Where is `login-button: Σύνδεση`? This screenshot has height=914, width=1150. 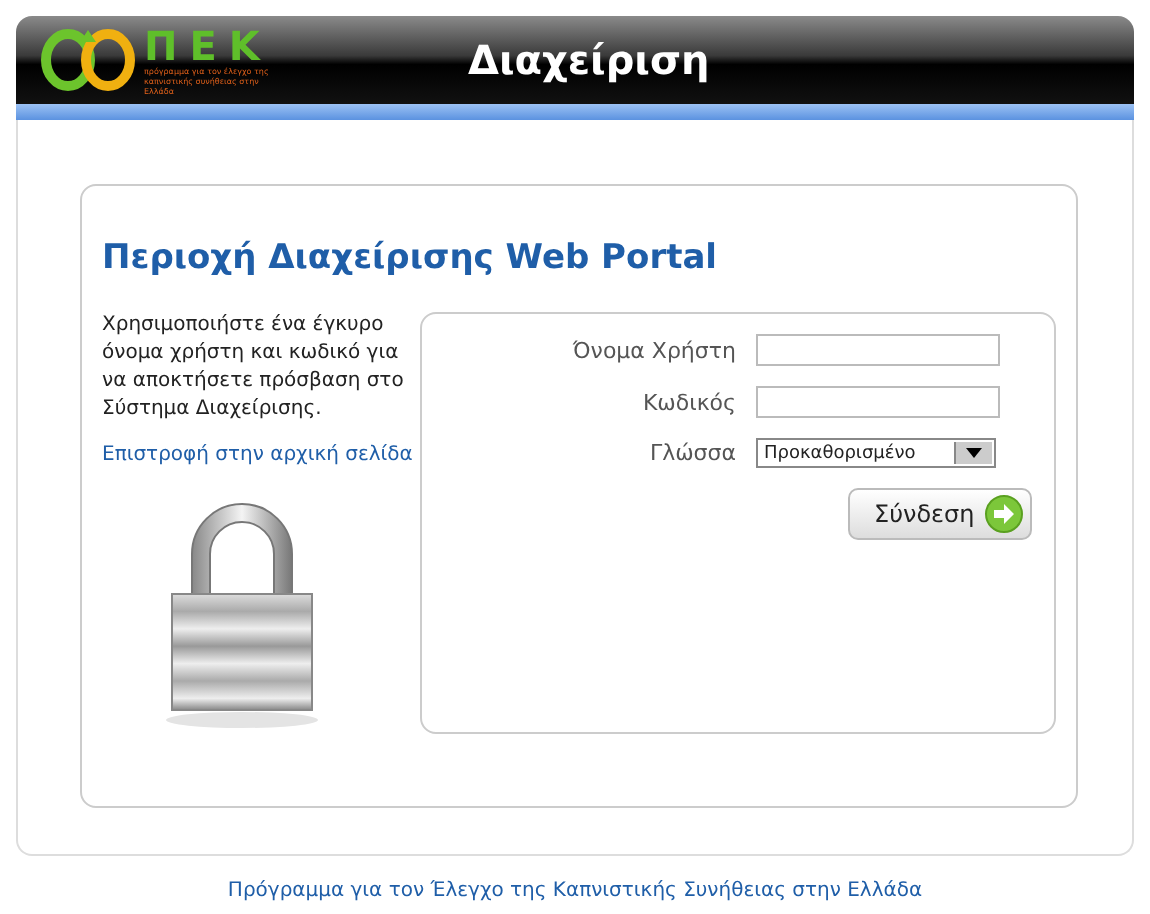
login-button: Σύνδεση is located at coordinates (940, 514).